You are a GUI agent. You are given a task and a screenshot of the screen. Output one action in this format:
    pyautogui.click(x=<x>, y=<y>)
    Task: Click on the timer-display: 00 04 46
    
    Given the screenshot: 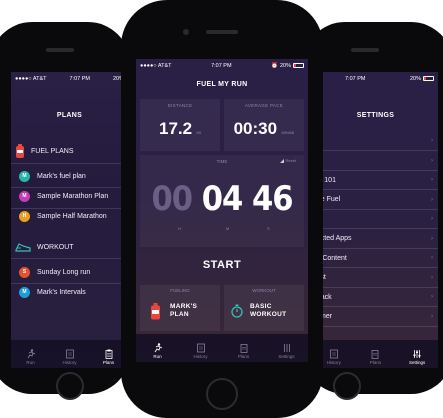 What is the action you would take?
    pyautogui.click(x=222, y=199)
    